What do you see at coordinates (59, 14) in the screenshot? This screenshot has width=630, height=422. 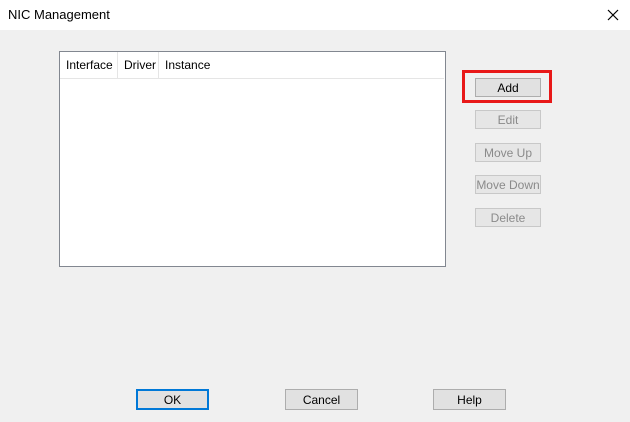 I see `window-title: NIC Management` at bounding box center [59, 14].